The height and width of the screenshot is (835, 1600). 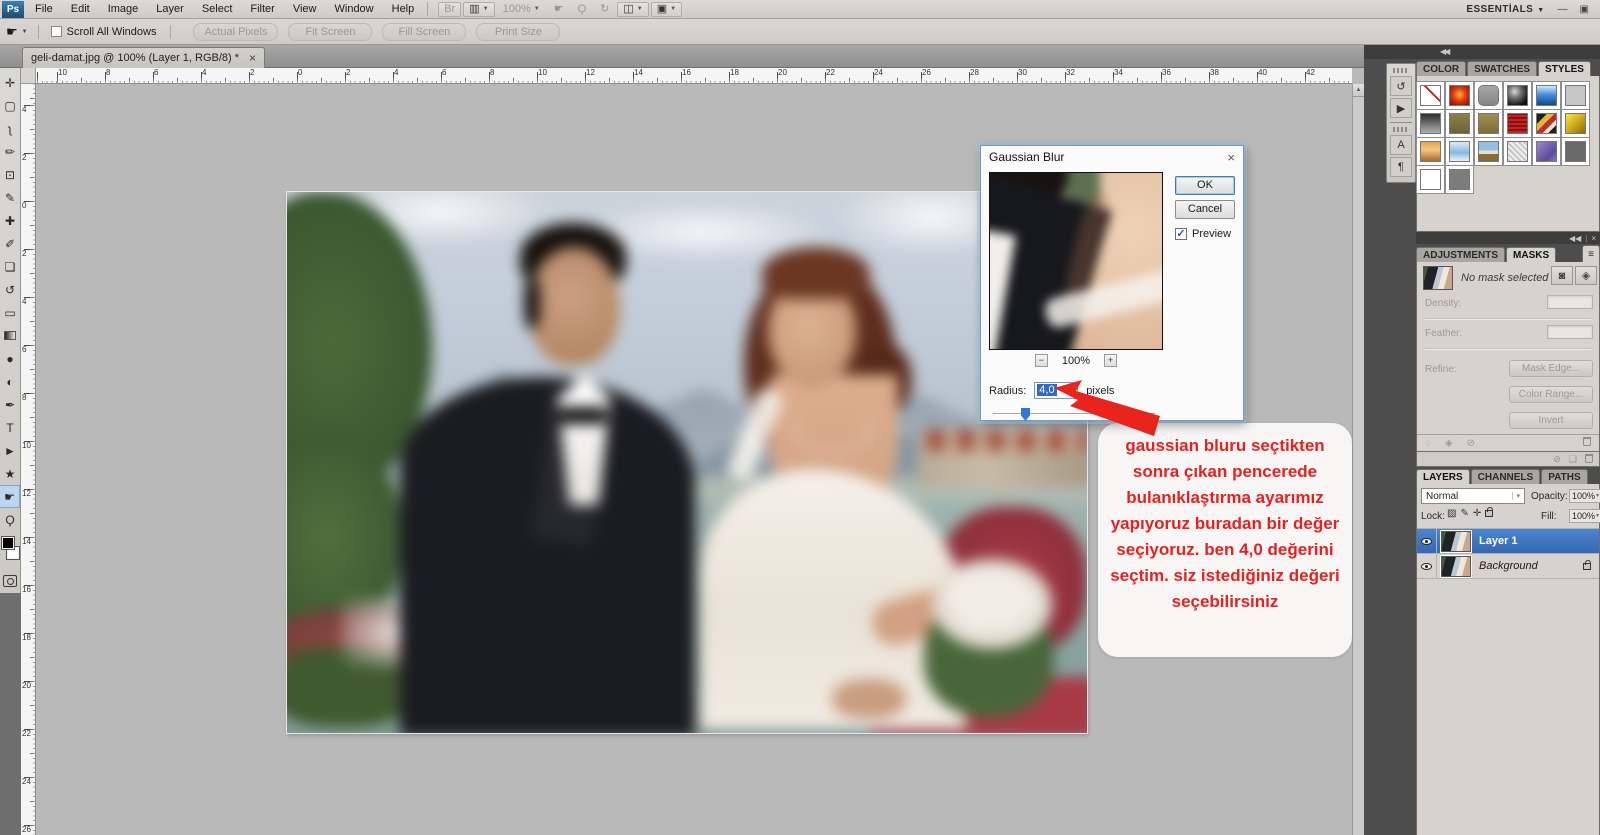 What do you see at coordinates (1451, 513) in the screenshot?
I see `lock-transparency-icon: ▨` at bounding box center [1451, 513].